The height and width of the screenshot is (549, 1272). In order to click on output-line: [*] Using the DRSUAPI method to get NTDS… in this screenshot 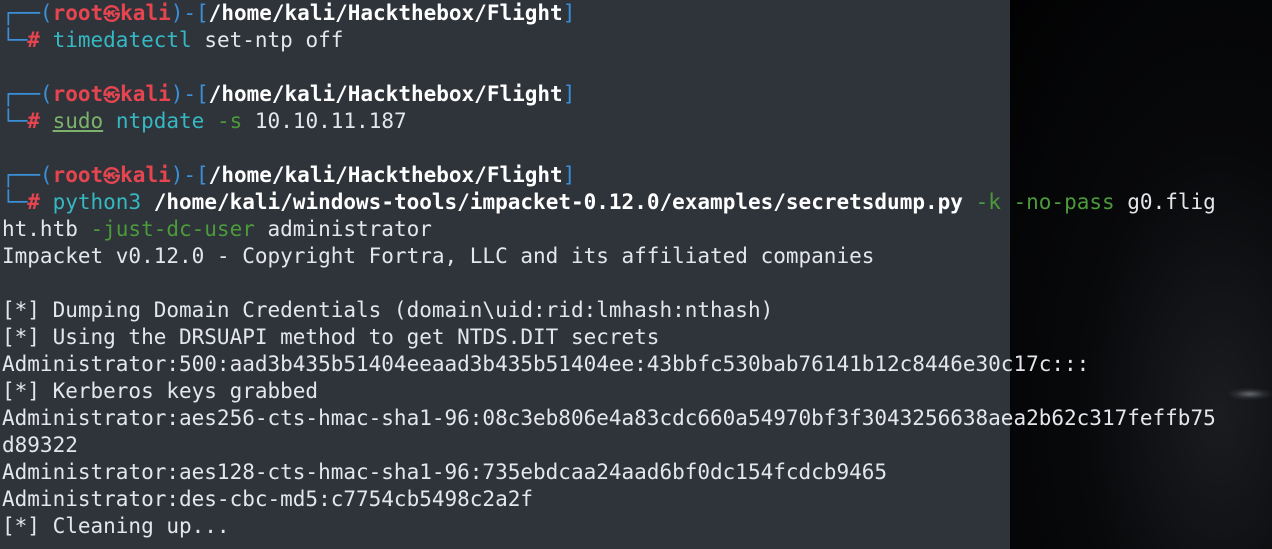, I will do `click(331, 337)`.